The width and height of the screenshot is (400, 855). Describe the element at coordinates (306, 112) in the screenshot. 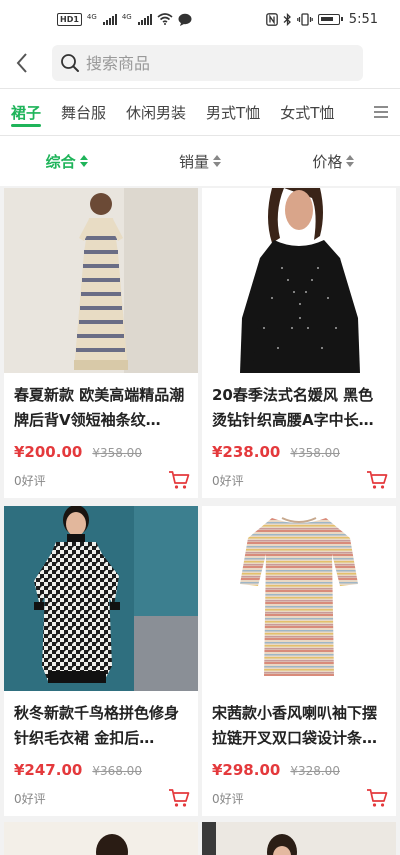

I see `tab-womens-tshirt: 女式T恤` at that location.